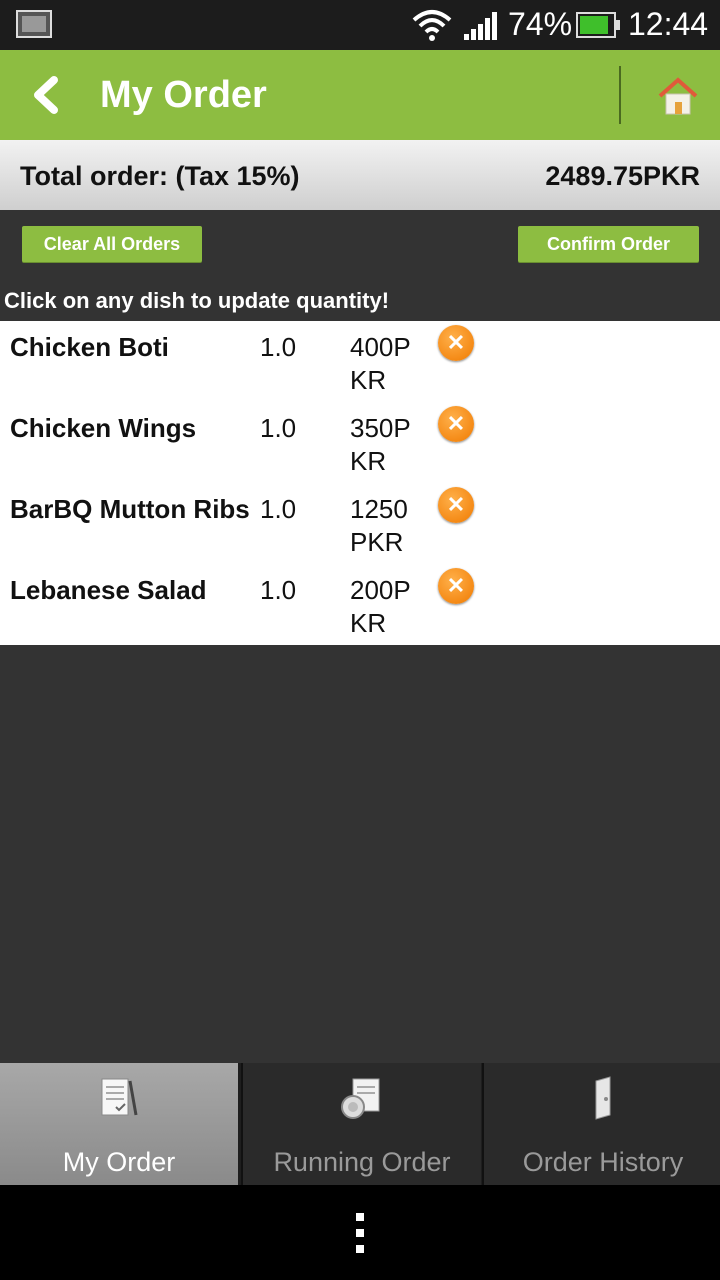 The width and height of the screenshot is (720, 1280). What do you see at coordinates (618, 25) in the screenshot?
I see `battery-tip` at bounding box center [618, 25].